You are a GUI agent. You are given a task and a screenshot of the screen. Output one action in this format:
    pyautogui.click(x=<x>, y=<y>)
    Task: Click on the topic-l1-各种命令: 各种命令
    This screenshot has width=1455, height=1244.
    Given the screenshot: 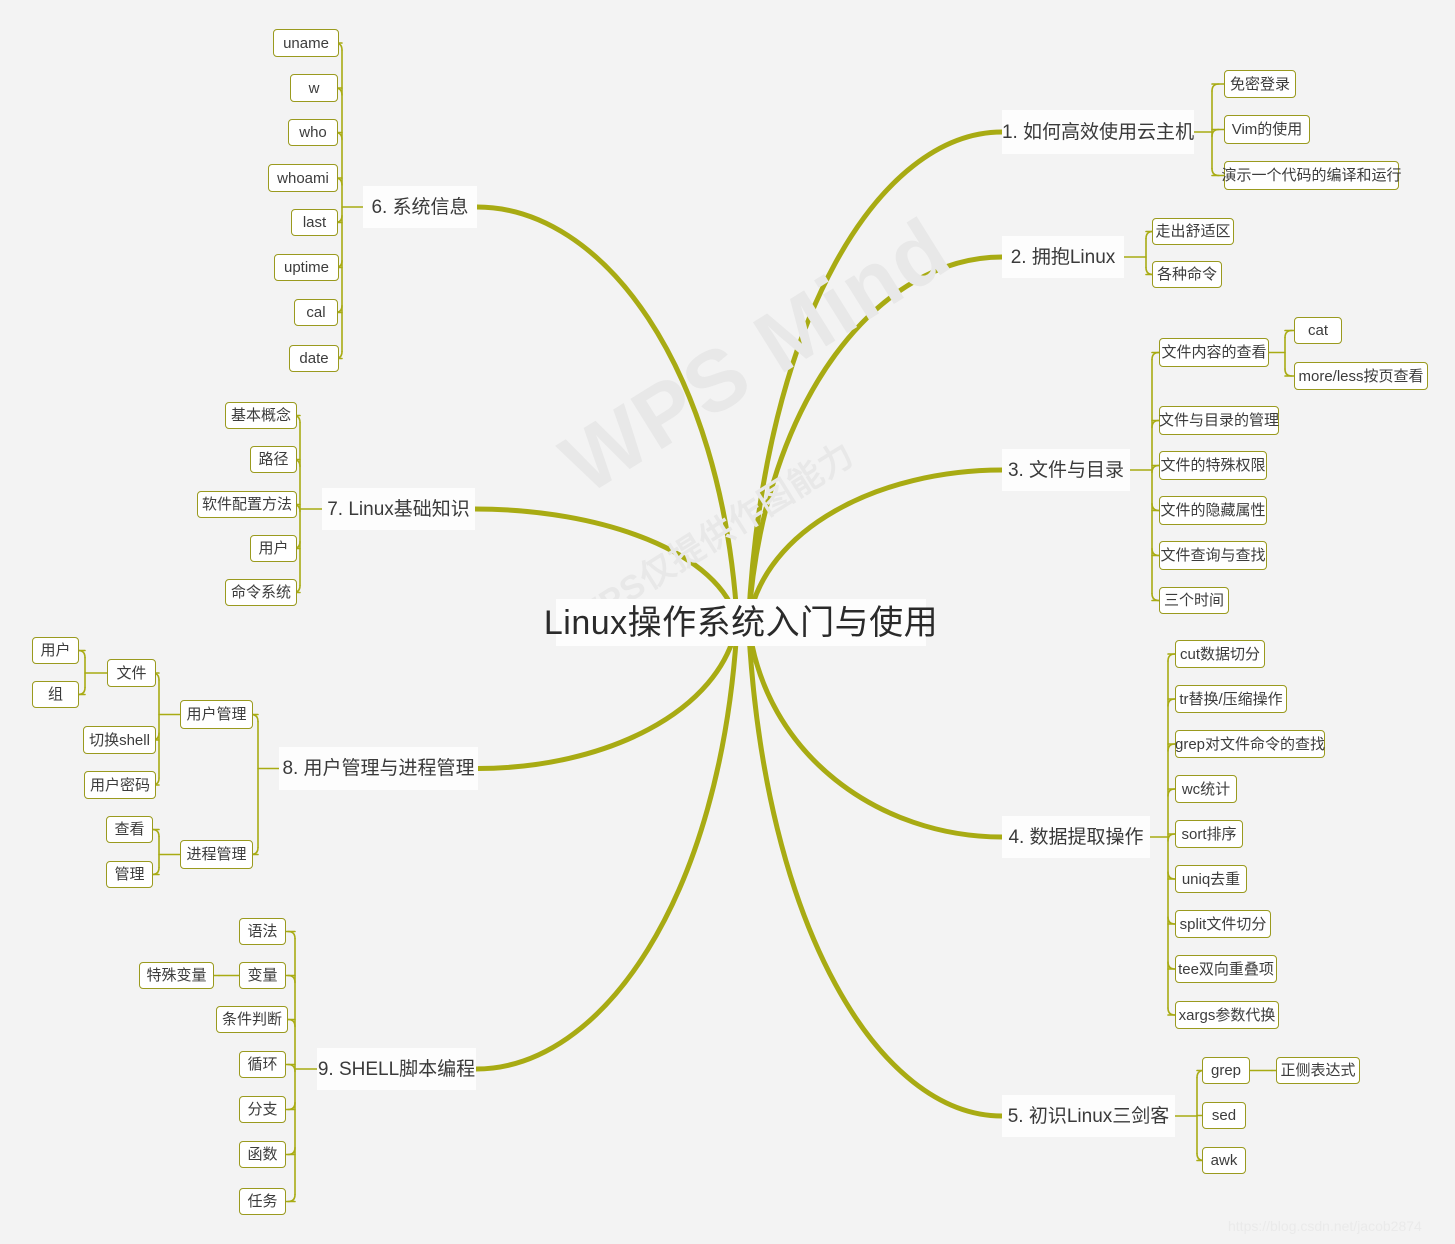 What is the action you would take?
    pyautogui.click(x=1187, y=274)
    